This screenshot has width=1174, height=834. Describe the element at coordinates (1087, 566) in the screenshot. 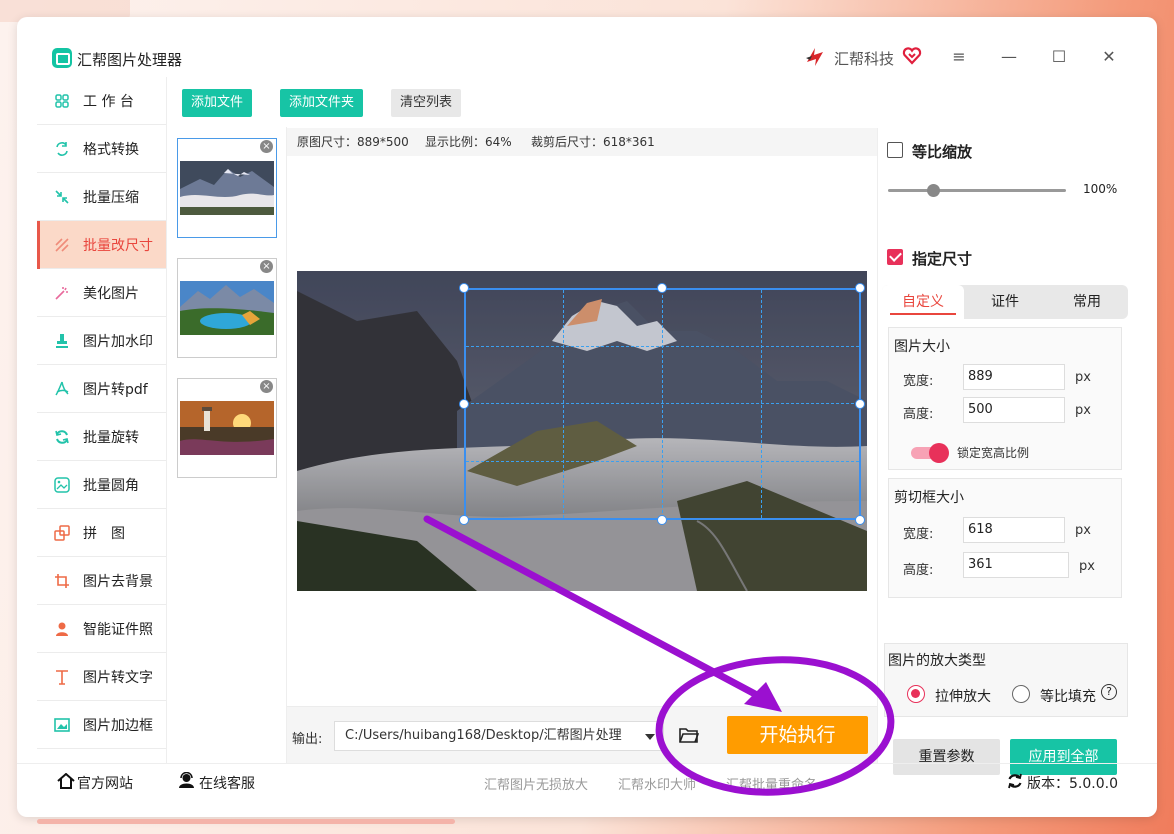

I see `crop-height-unit: px` at that location.